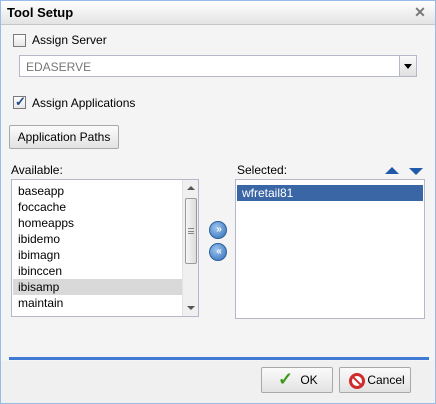  Describe the element at coordinates (218, 382) in the screenshot. I see `footer-bar: ✓ OK Cancel` at that location.